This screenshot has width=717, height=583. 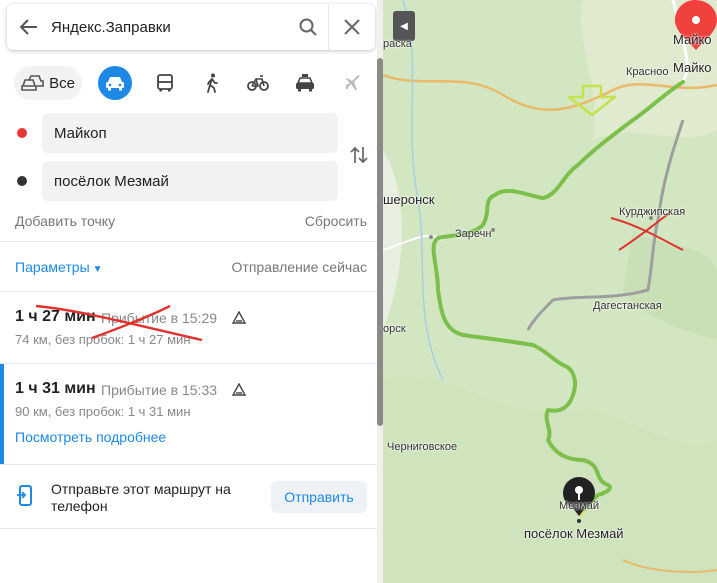 I want to click on map-label: Курджипская, so click(x=652, y=212).